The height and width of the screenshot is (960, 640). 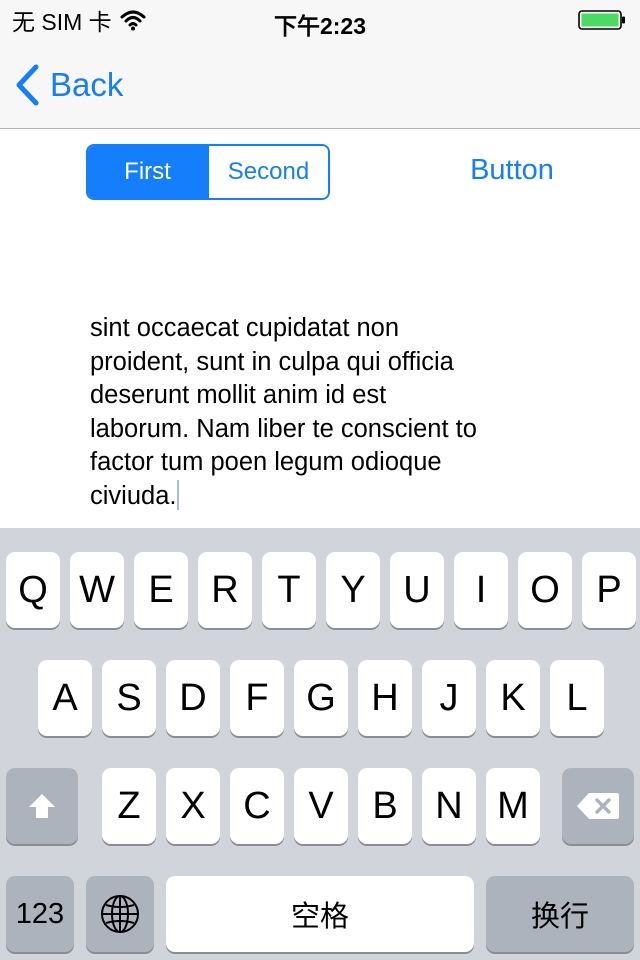 What do you see at coordinates (65, 698) in the screenshot?
I see `key-a: A` at bounding box center [65, 698].